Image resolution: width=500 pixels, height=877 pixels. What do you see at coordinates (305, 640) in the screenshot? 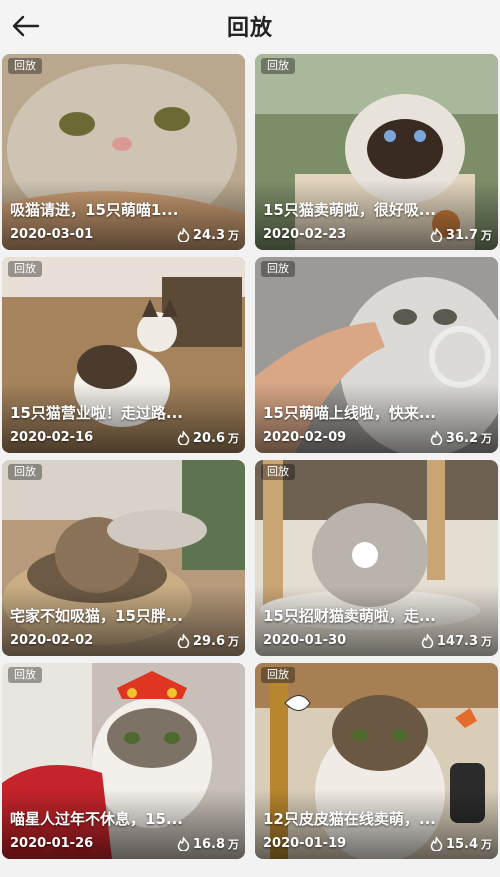
I see `card-date: 2020-01-30` at bounding box center [305, 640].